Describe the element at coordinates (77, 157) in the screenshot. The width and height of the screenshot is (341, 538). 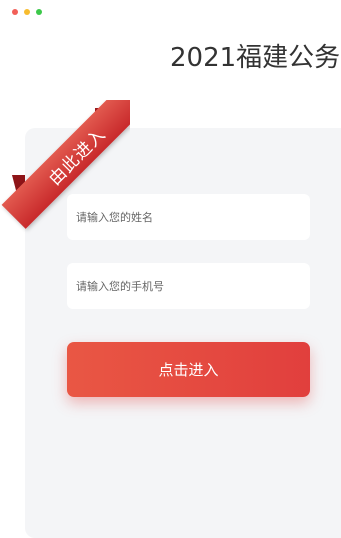
I see `ribbon-label: 由此进入` at that location.